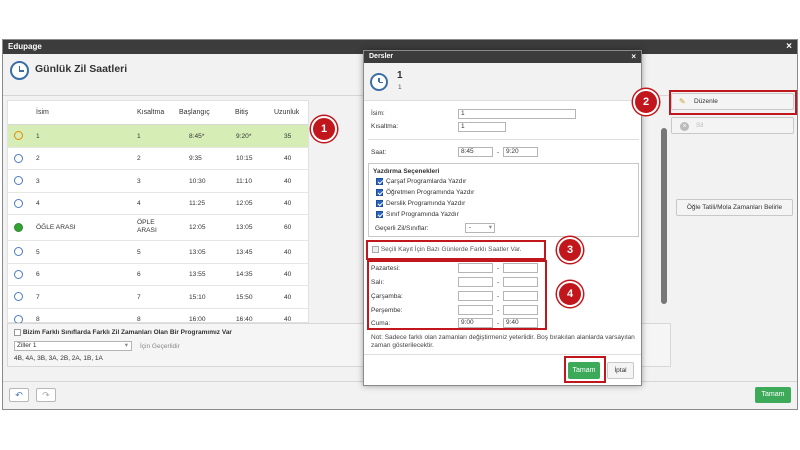  Describe the element at coordinates (73, 346) in the screenshot. I see `bell-set-select: Ziller 1 ▾` at that location.